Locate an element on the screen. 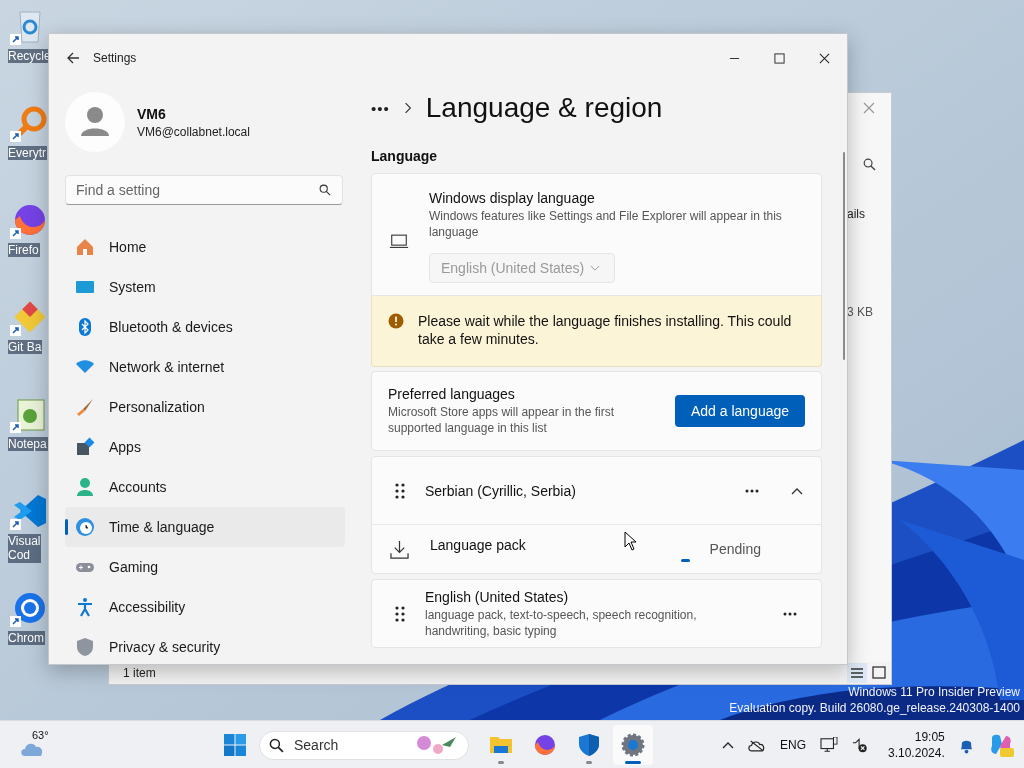 The height and width of the screenshot is (768, 1024). flowers-icon is located at coordinates (436, 745).